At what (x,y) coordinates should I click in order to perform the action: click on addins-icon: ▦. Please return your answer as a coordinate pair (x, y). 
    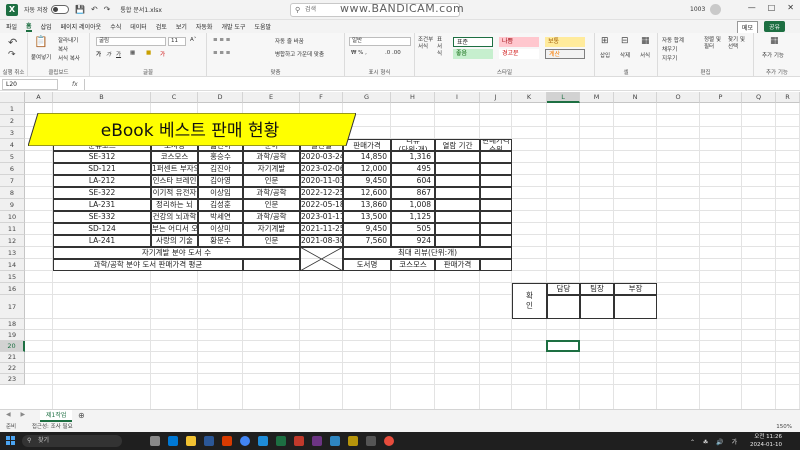
    Looking at the image, I should click on (774, 41).